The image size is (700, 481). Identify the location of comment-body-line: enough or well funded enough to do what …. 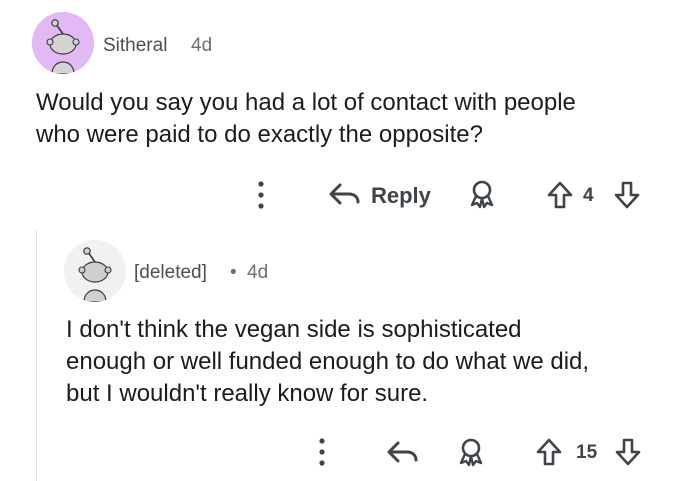
(328, 361).